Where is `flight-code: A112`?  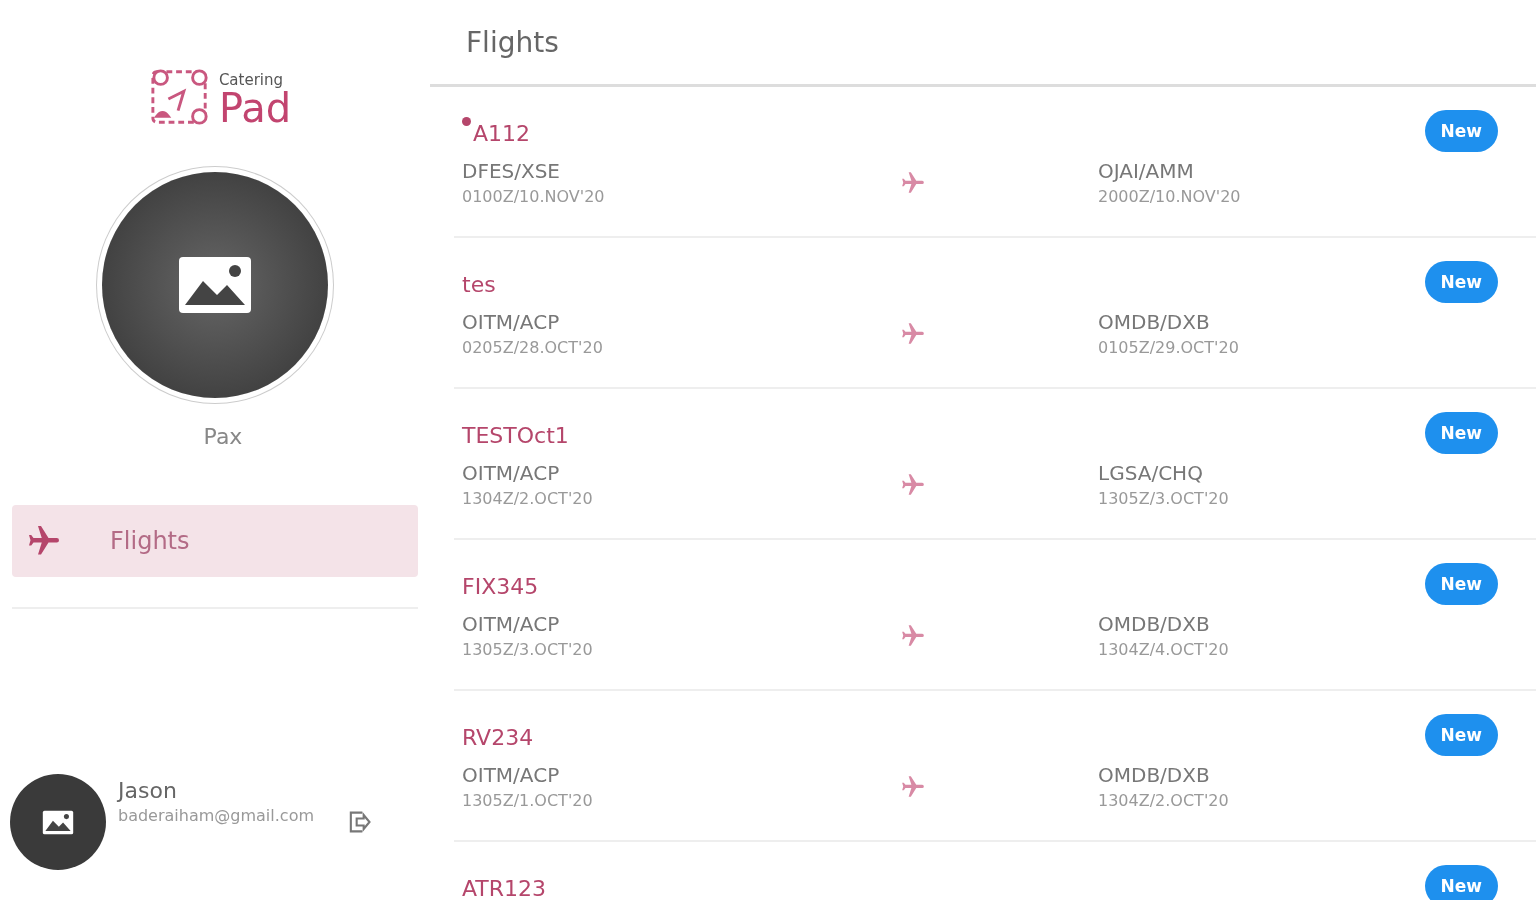 flight-code: A112 is located at coordinates (502, 133).